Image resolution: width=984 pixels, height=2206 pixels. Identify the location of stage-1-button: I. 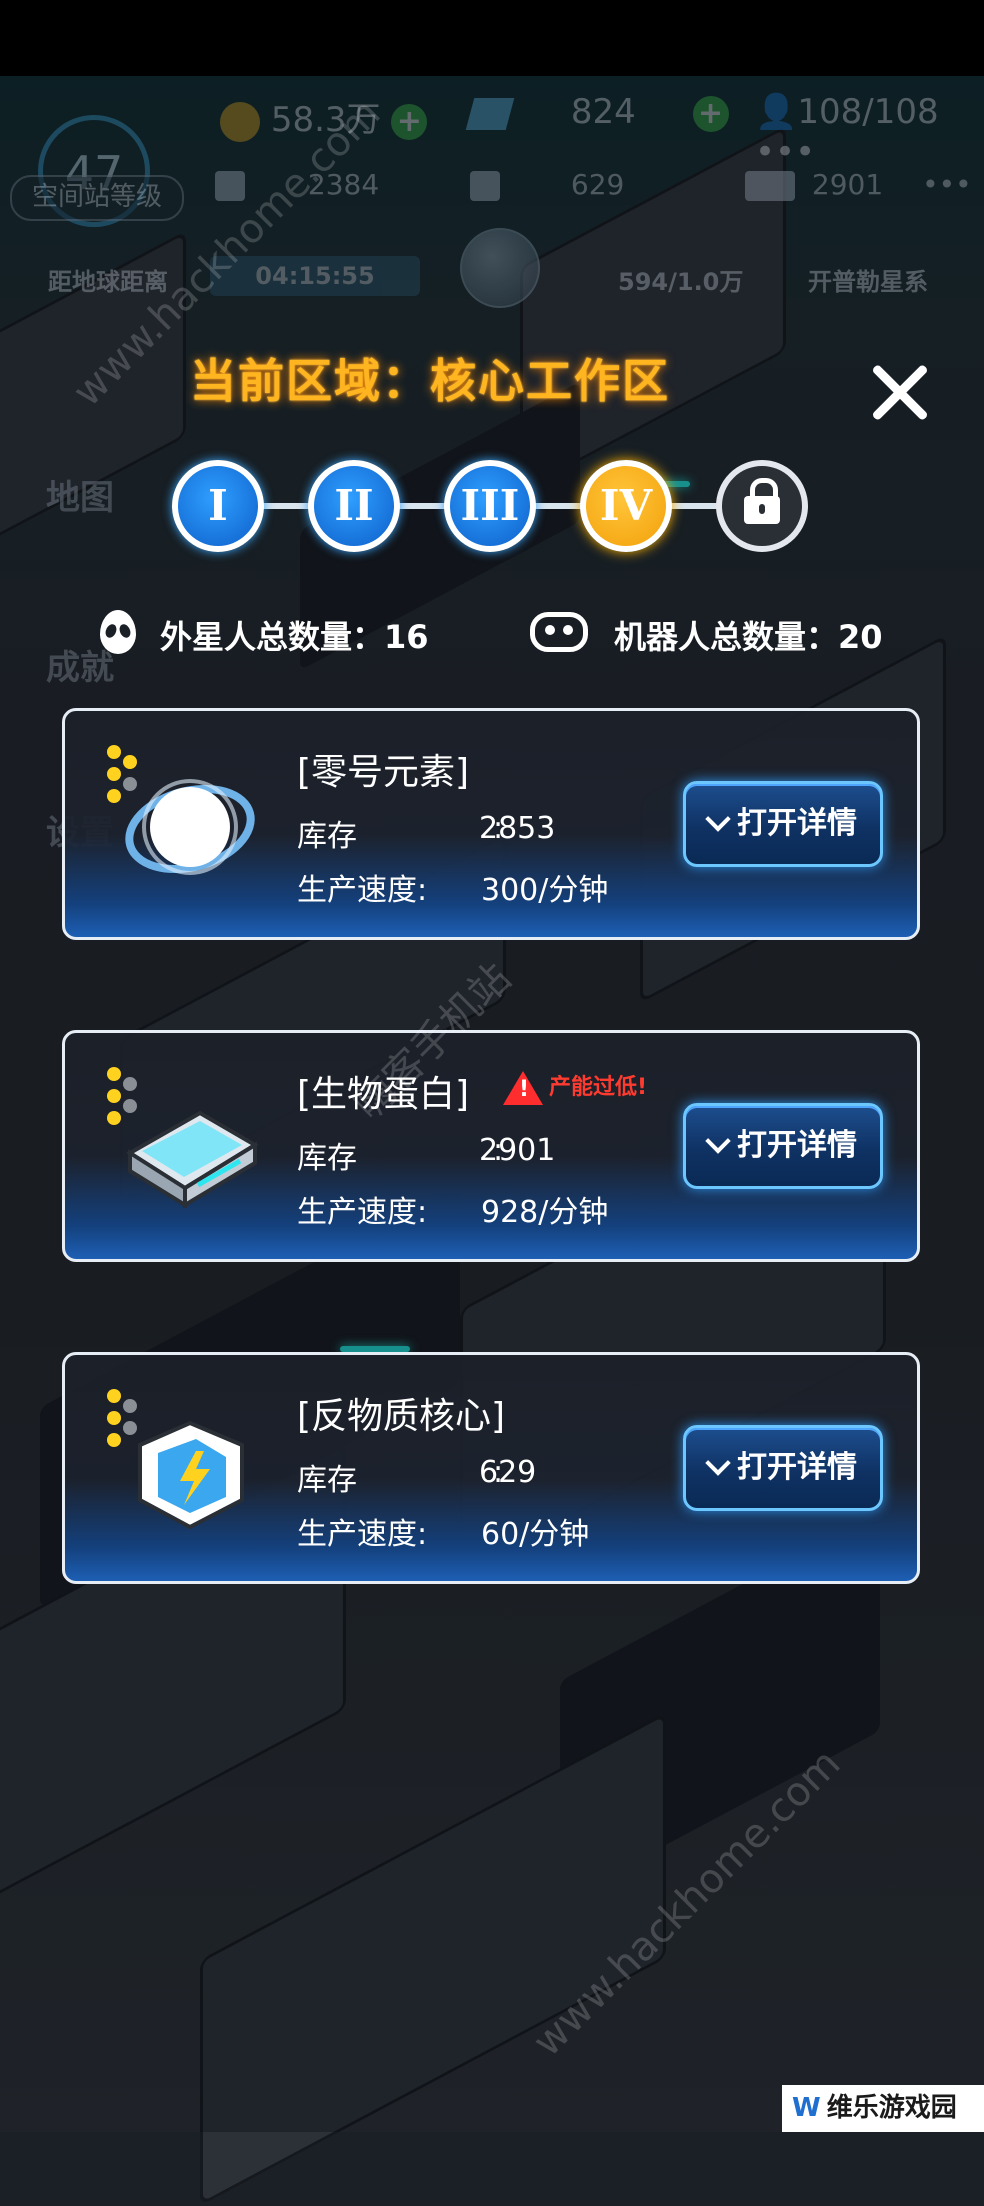
(218, 506).